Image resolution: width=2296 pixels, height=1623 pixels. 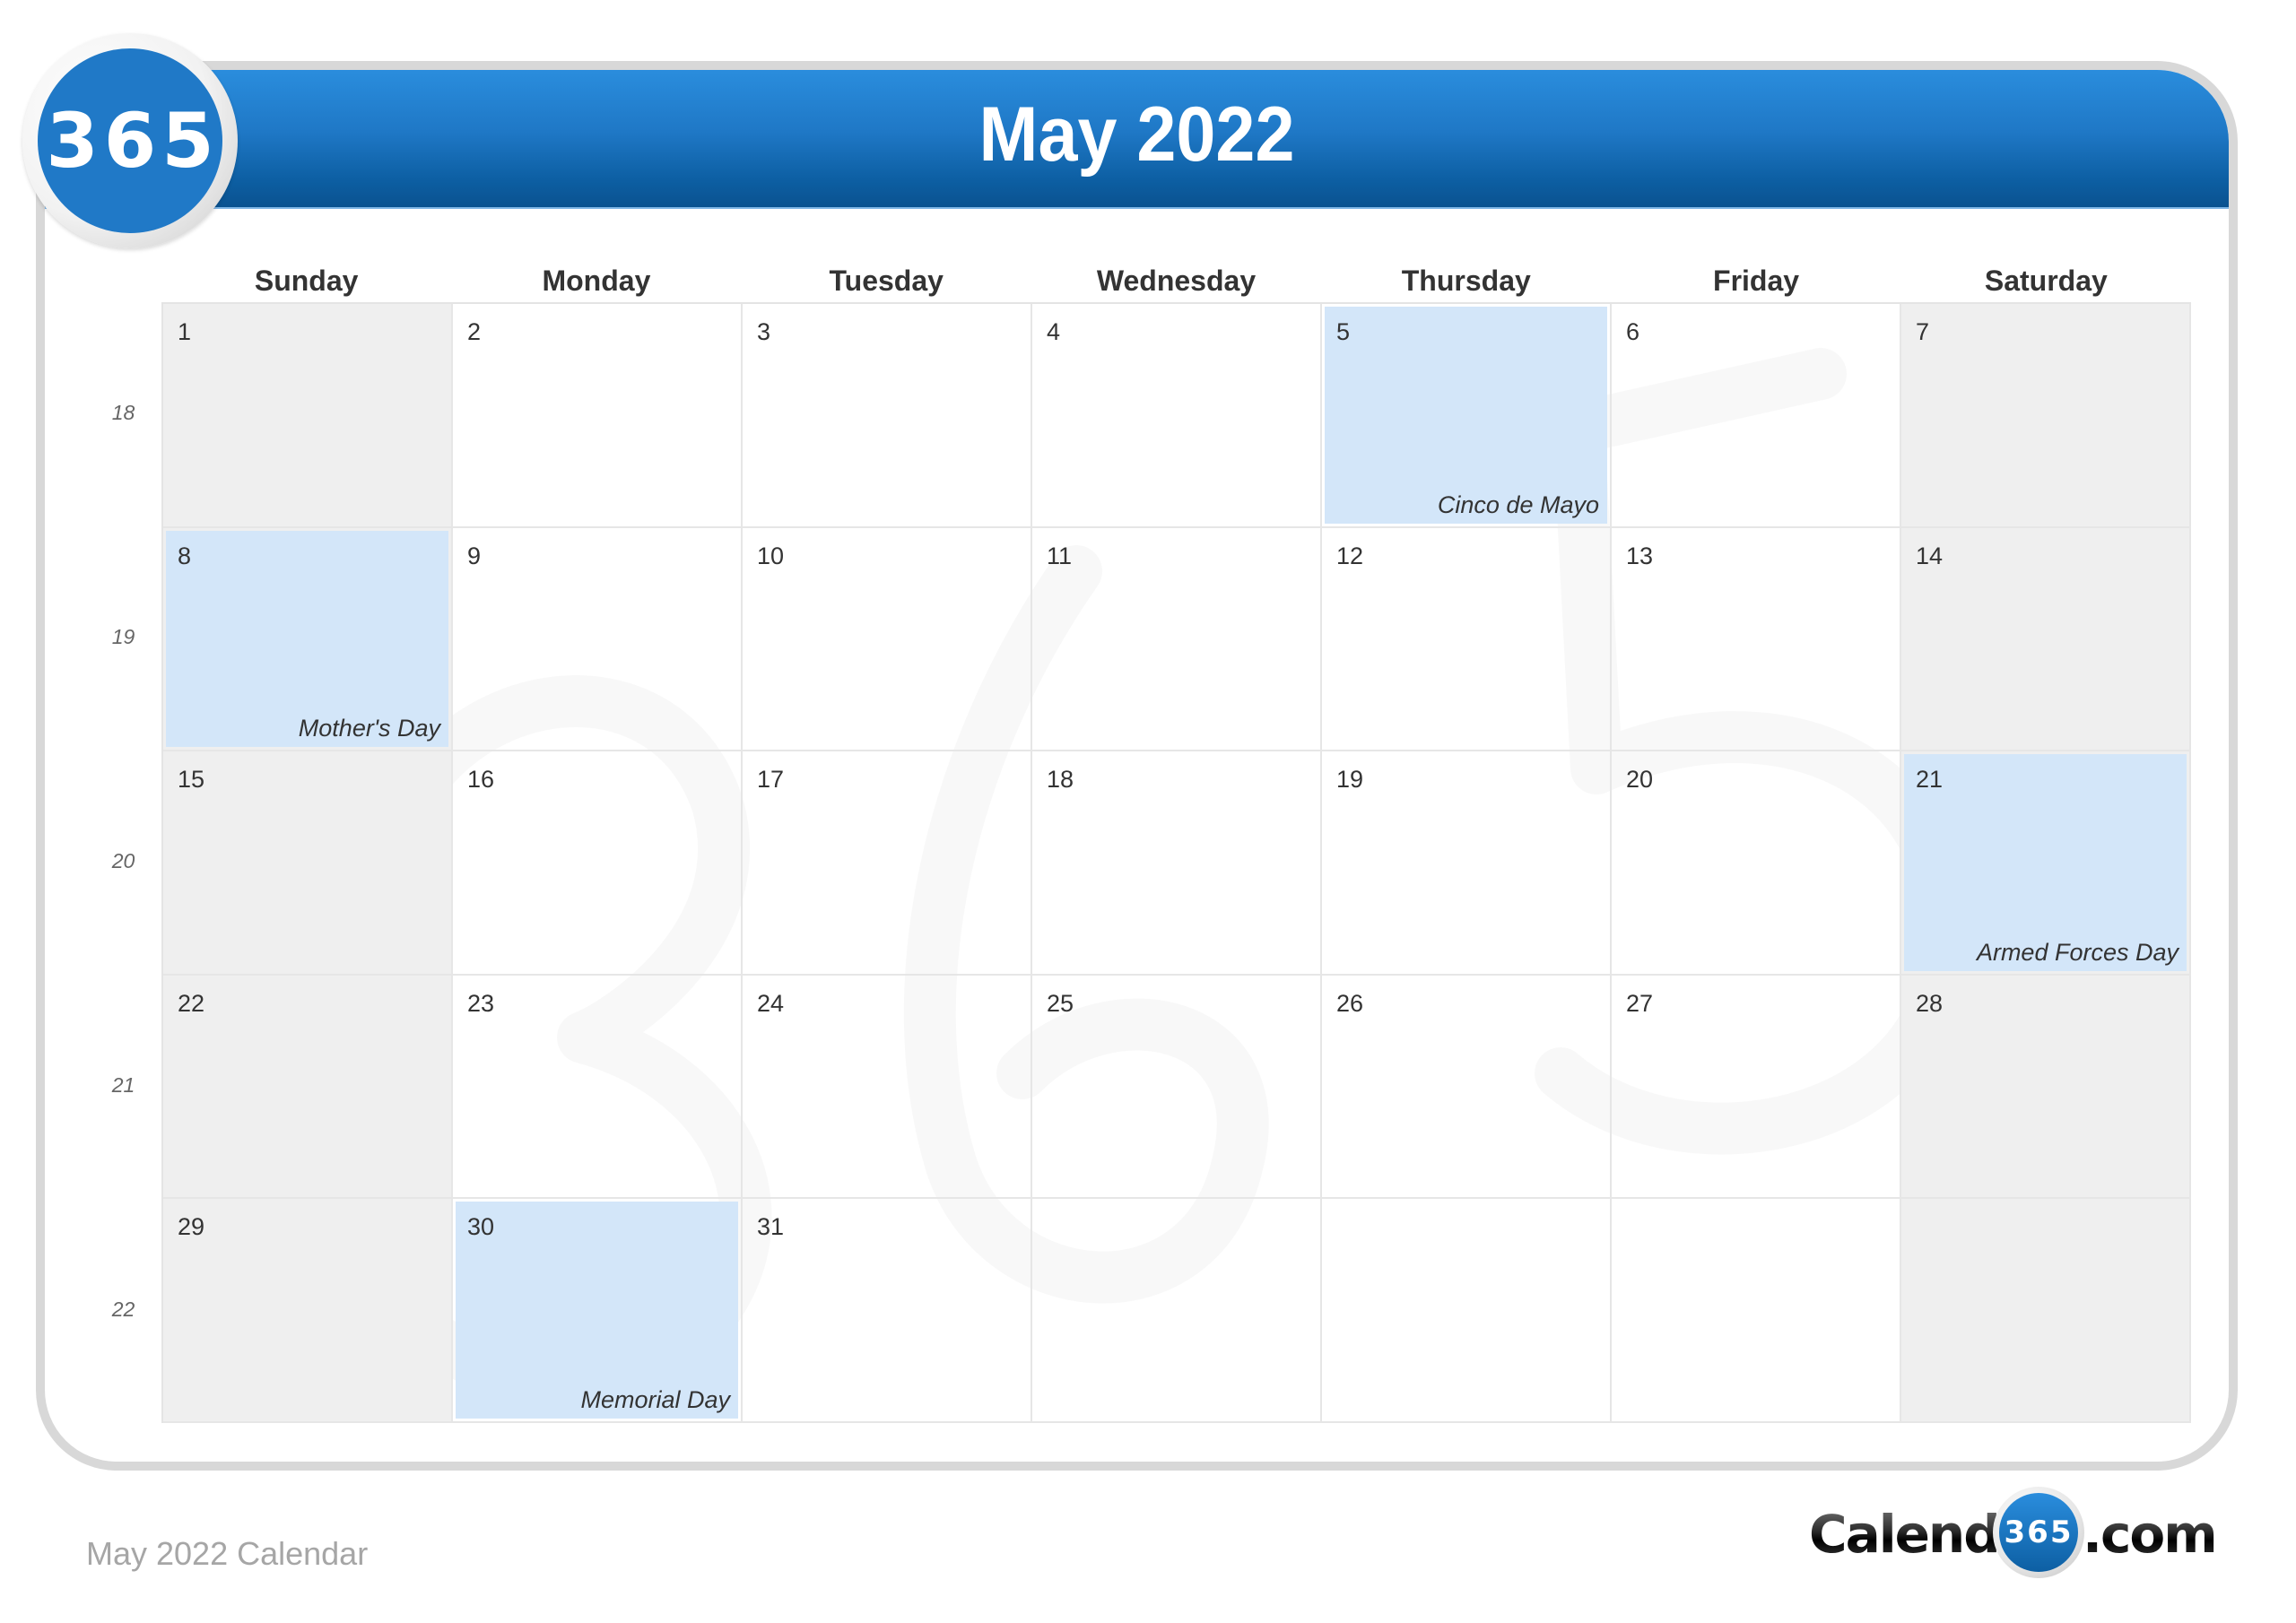 I want to click on day-cell: 25, so click(x=1177, y=1087).